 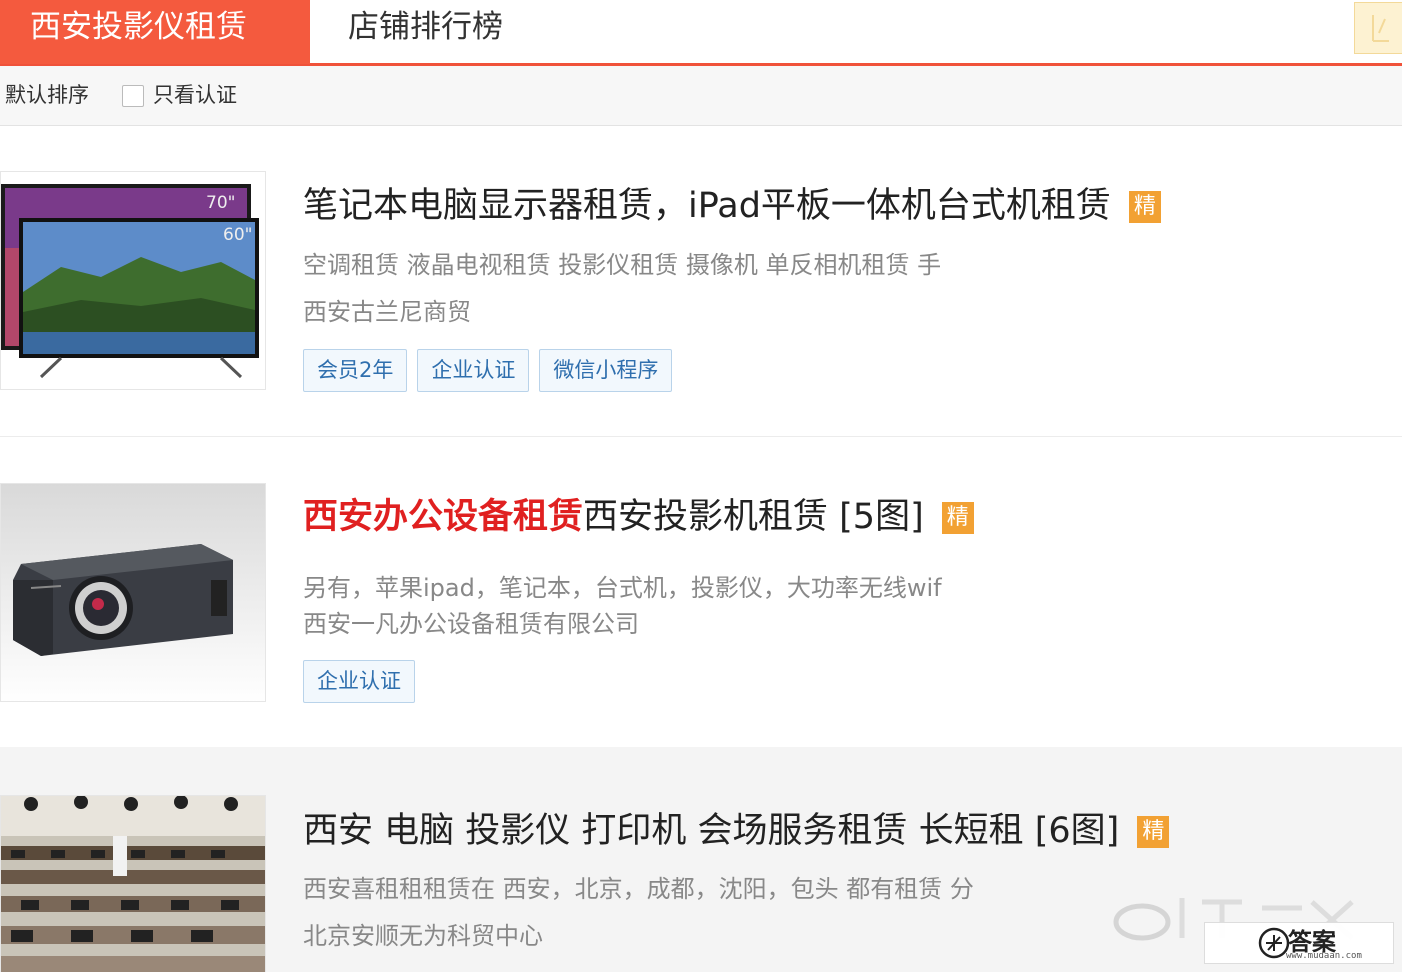 I want to click on listing-description: 西安喜租租租赁在 西安，北京，成都，沈阳，包头 都有租赁 分, so click(x=638, y=889).